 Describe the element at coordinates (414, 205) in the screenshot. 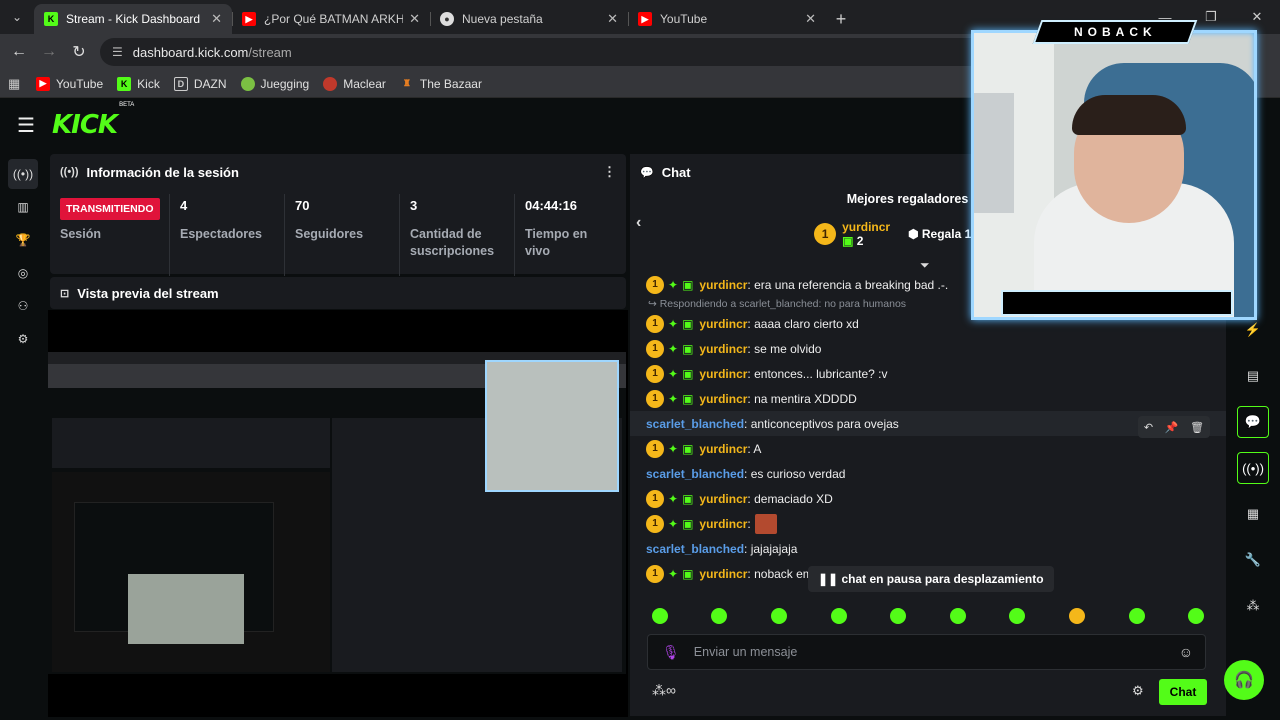

I see `stat-value: 3` at that location.